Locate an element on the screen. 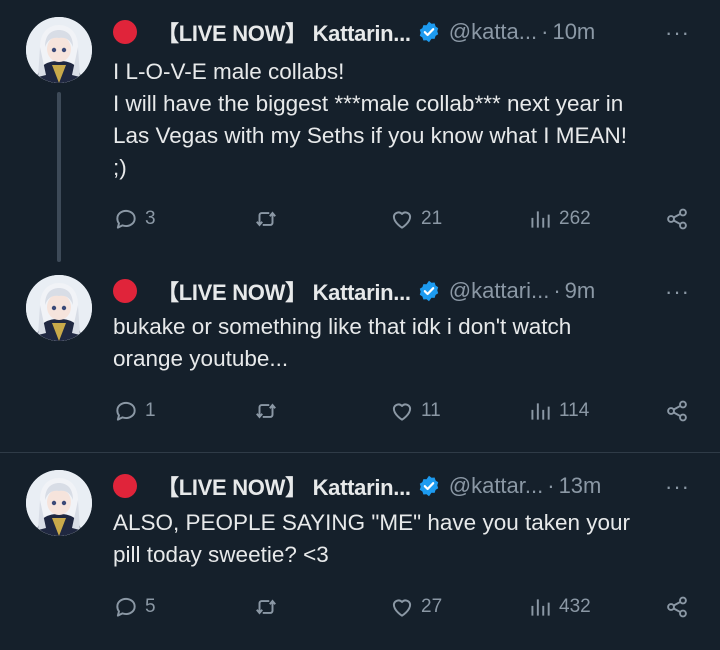 The image size is (720, 650). timestamp: 13m is located at coordinates (580, 486).